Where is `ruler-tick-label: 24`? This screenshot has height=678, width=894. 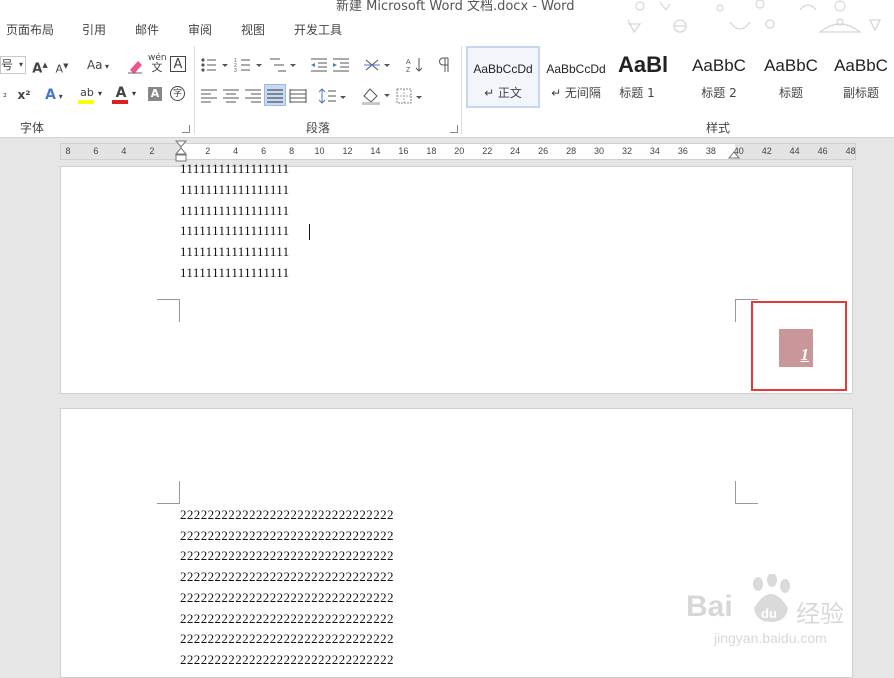
ruler-tick-label: 24 is located at coordinates (515, 151).